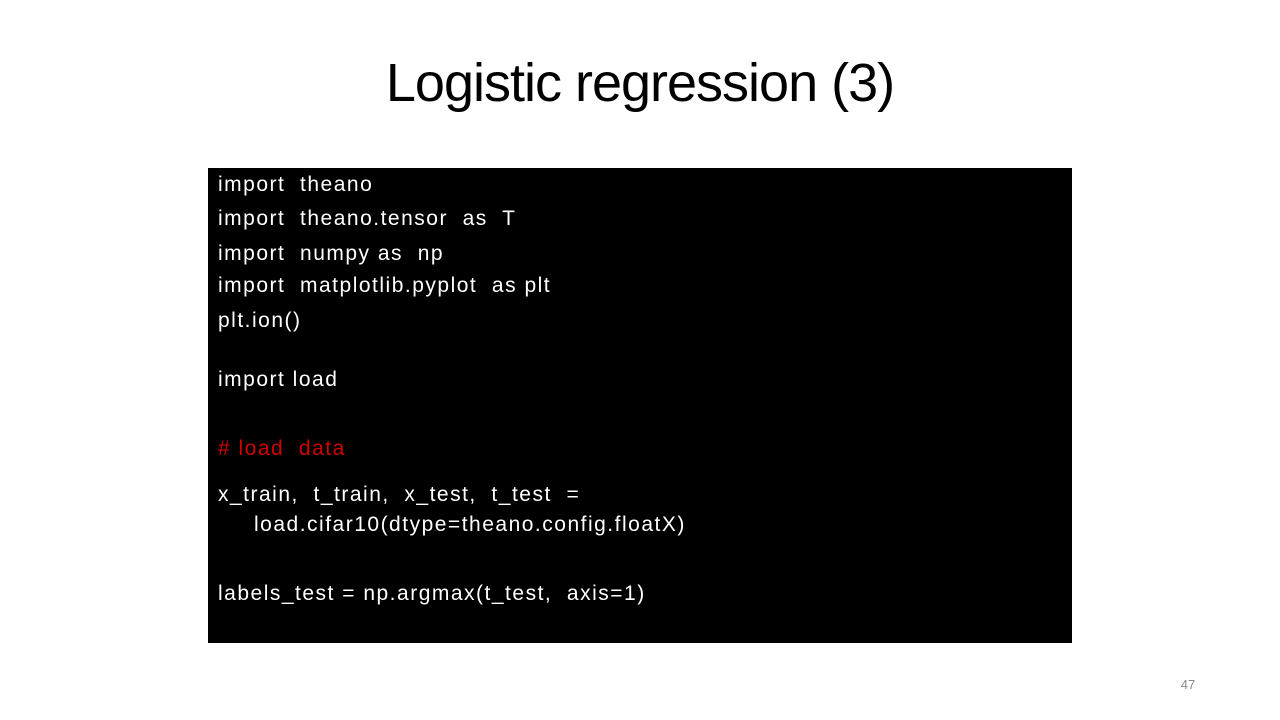  I want to click on code-line: plt.ion(), so click(260, 320).